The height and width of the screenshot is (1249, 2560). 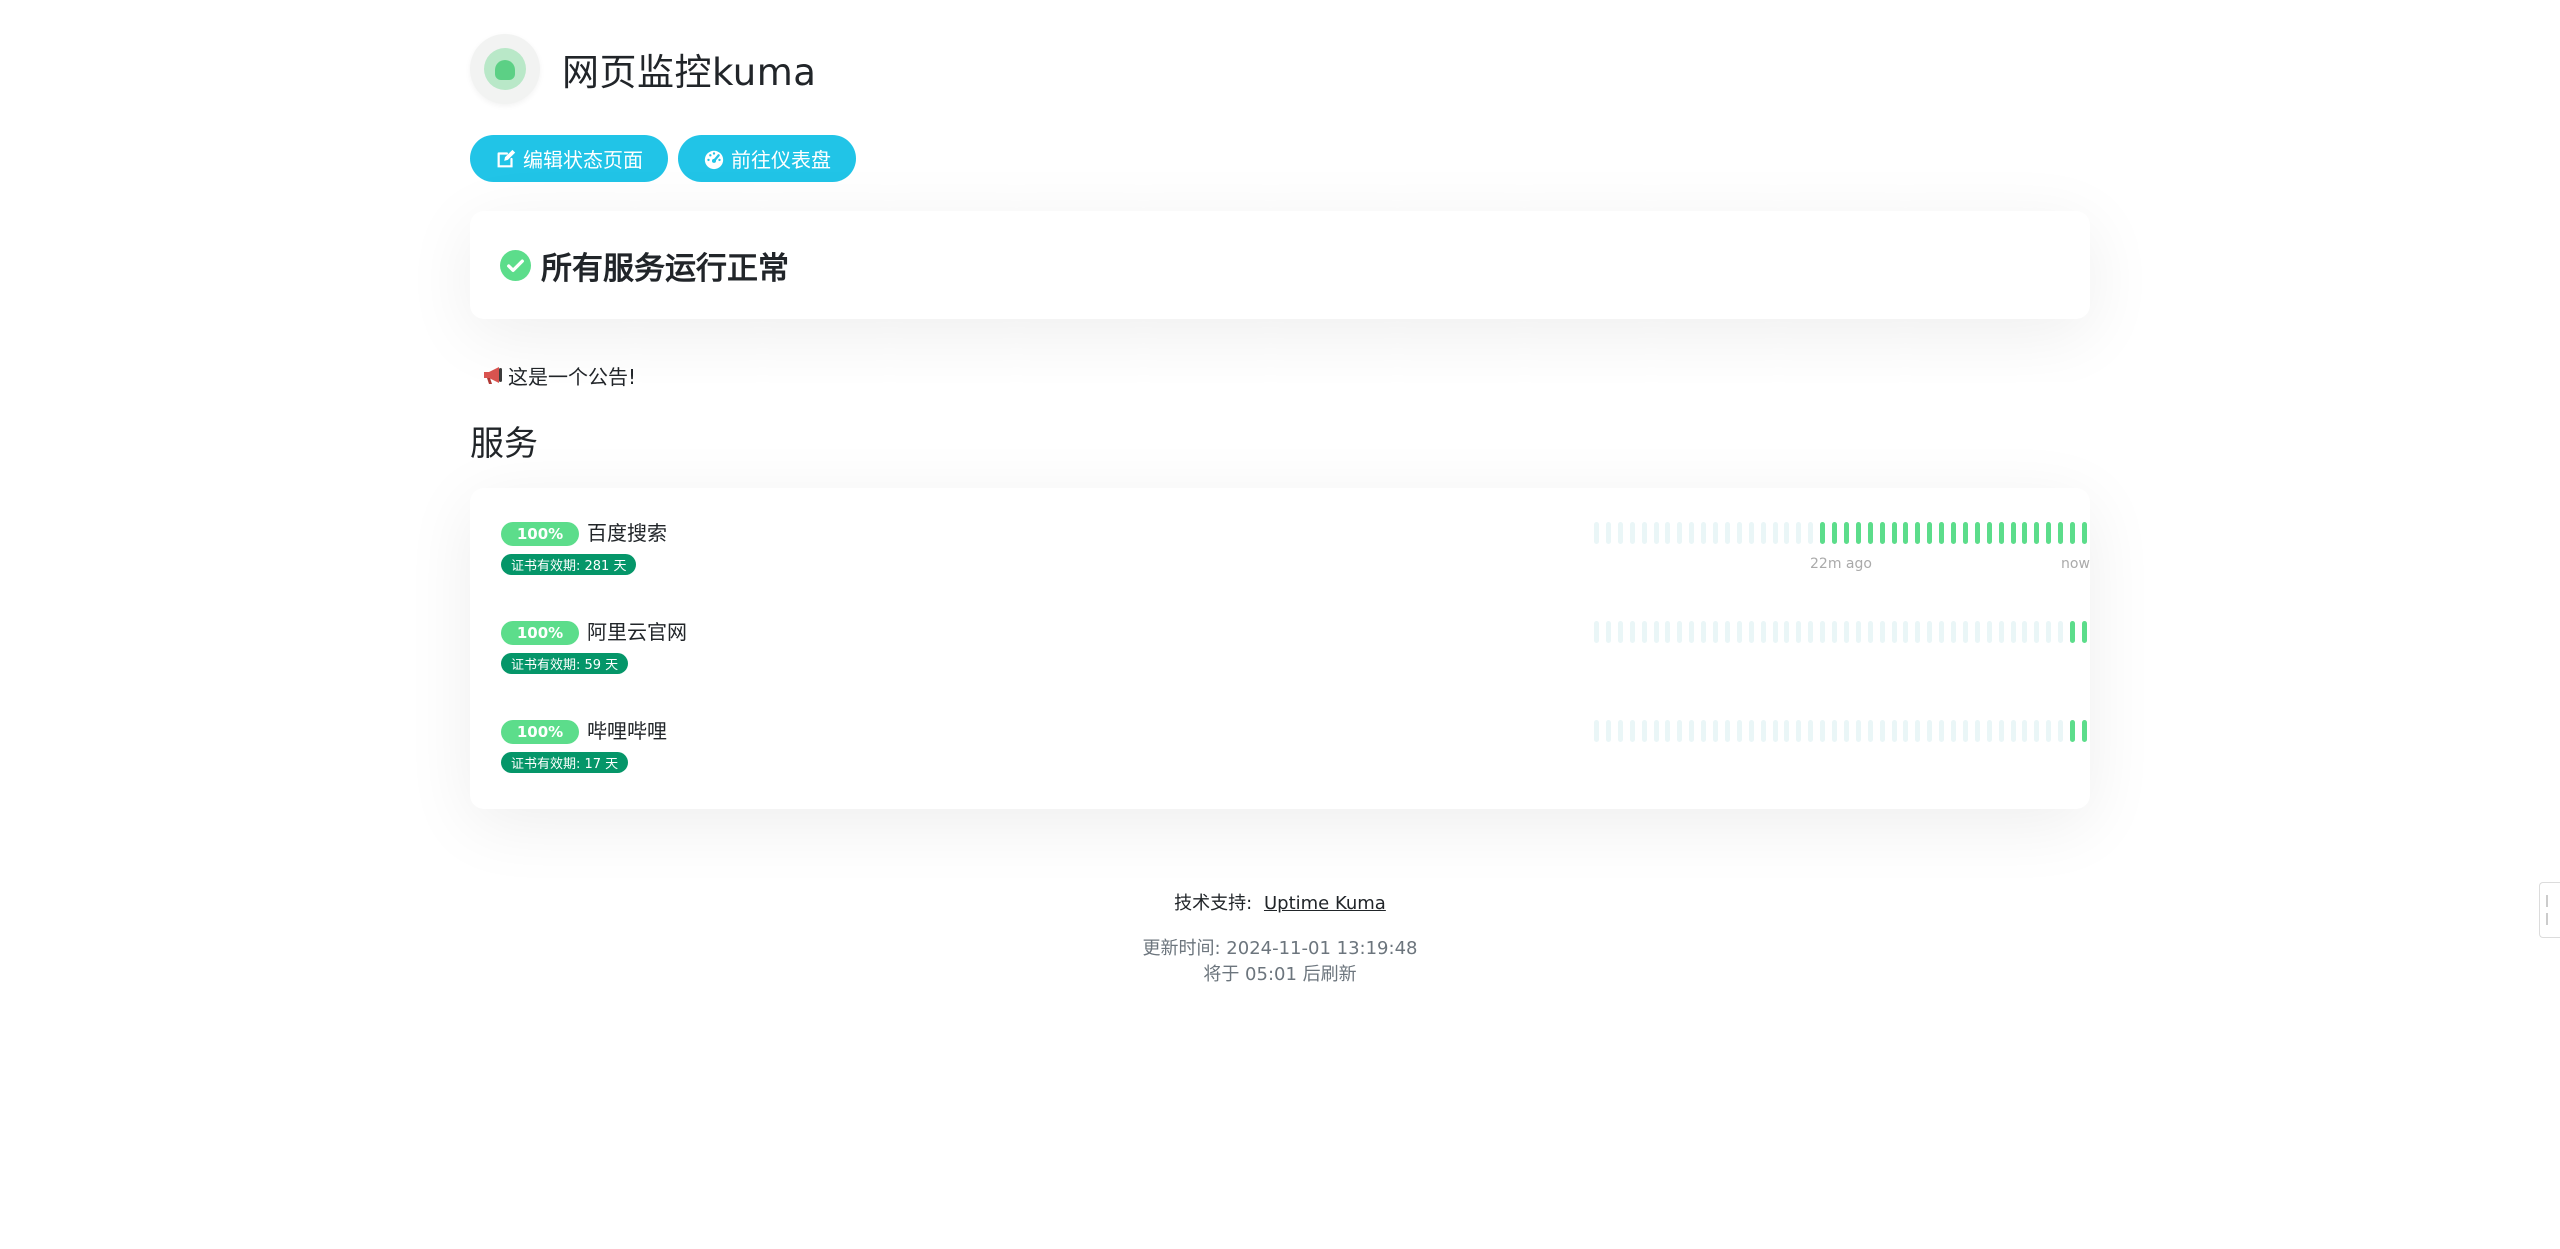 I want to click on service-row: 100% 百度搜索 证书有效期: 281 天 22m ago now, so click(x=1295, y=531).